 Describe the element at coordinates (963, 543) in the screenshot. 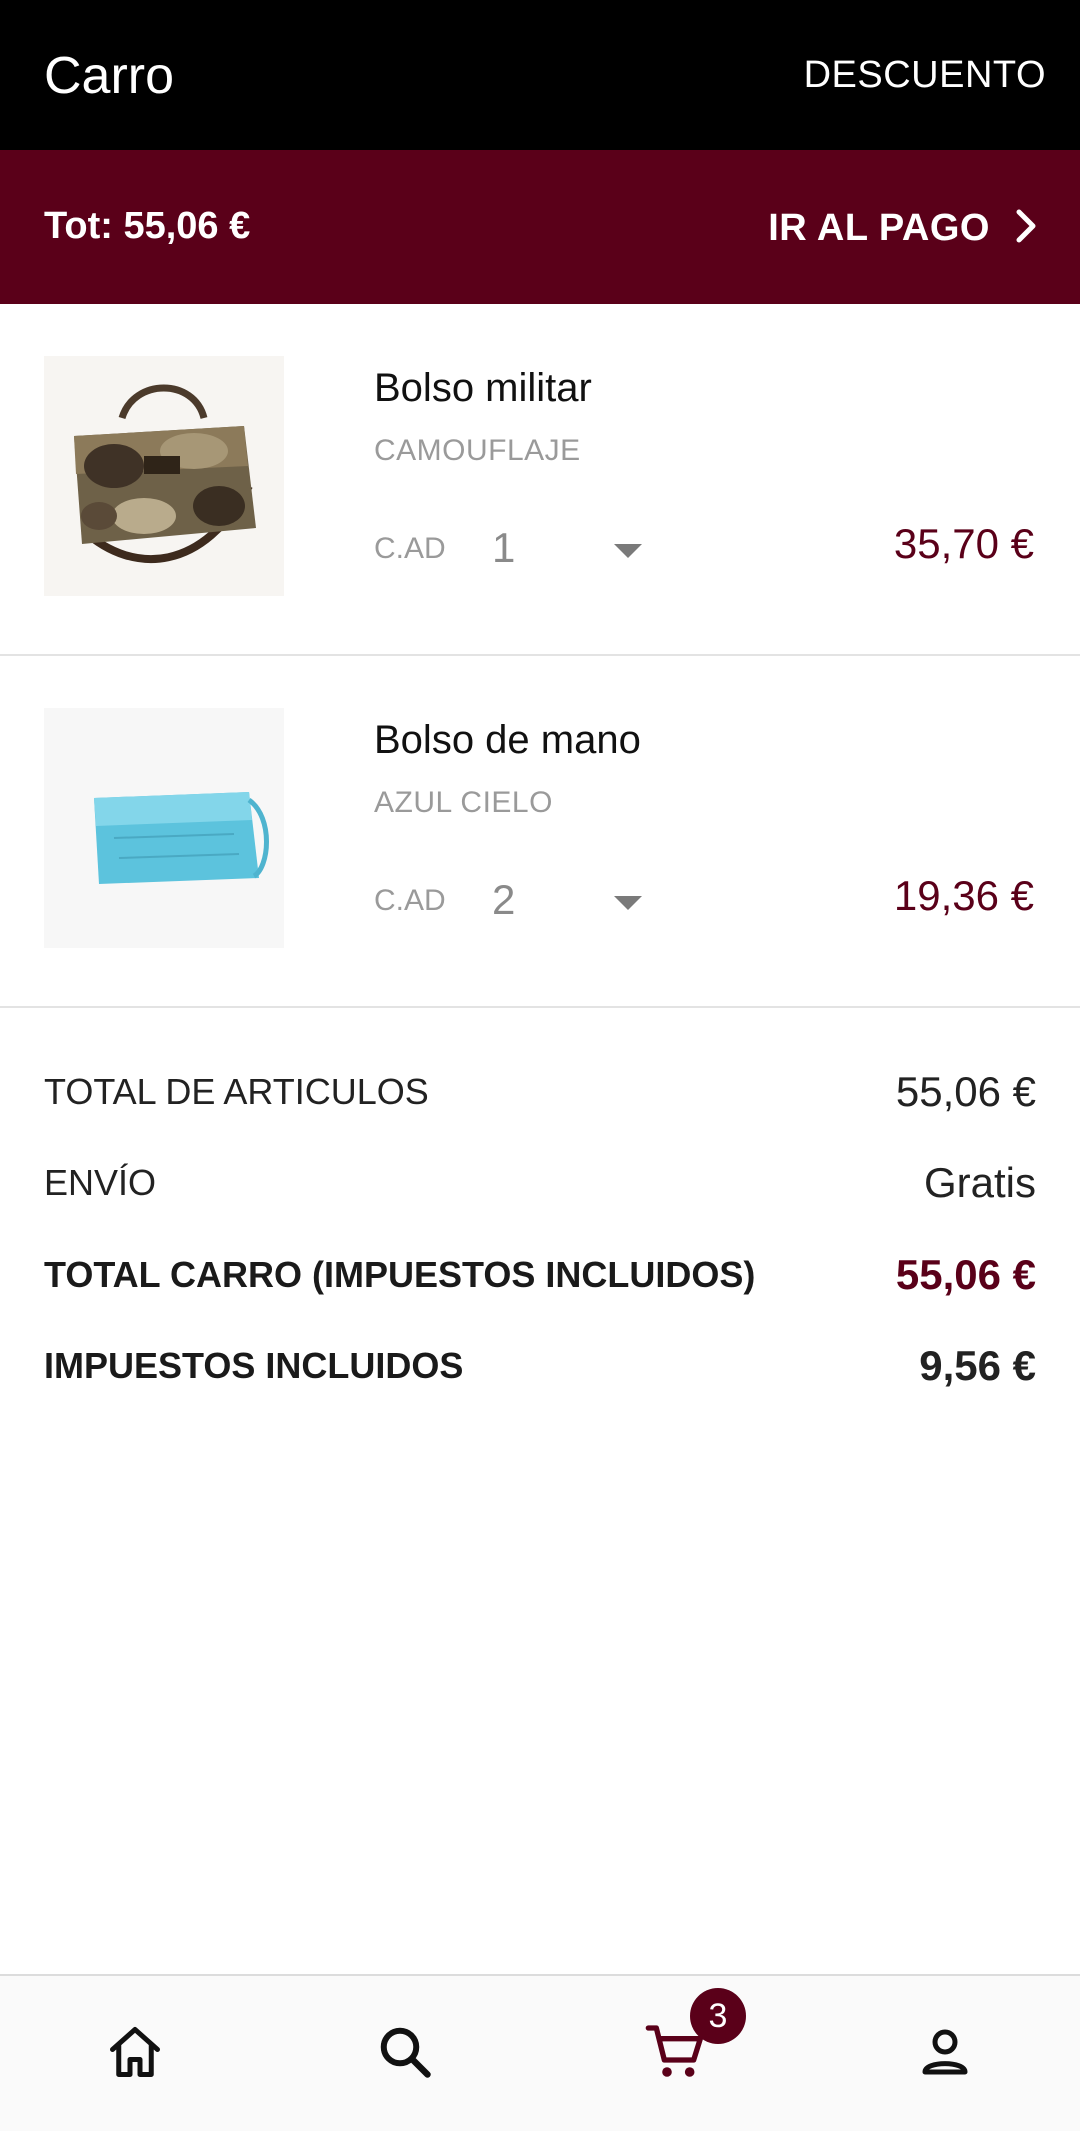

I see `product-price: 35,70 €` at that location.